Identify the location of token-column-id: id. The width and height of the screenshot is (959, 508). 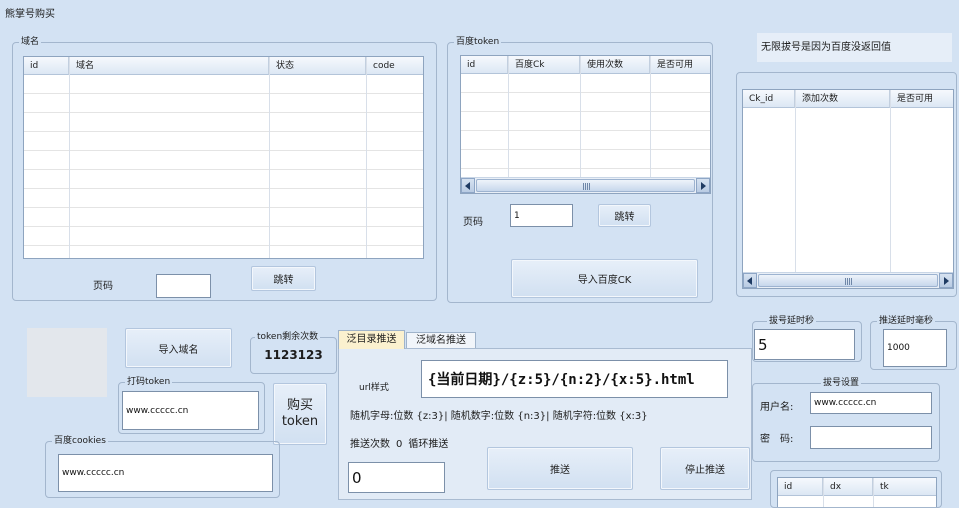
(485, 124).